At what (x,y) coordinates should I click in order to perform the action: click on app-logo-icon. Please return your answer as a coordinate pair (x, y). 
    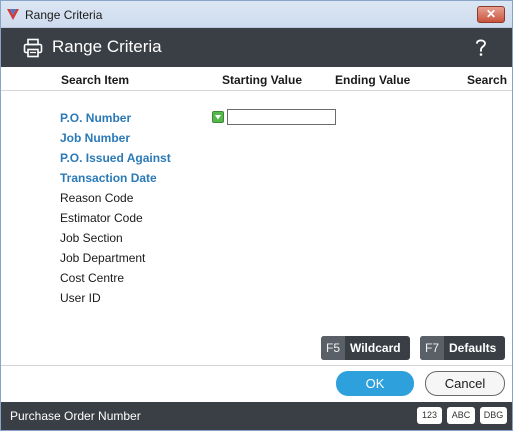
    Looking at the image, I should click on (13, 14).